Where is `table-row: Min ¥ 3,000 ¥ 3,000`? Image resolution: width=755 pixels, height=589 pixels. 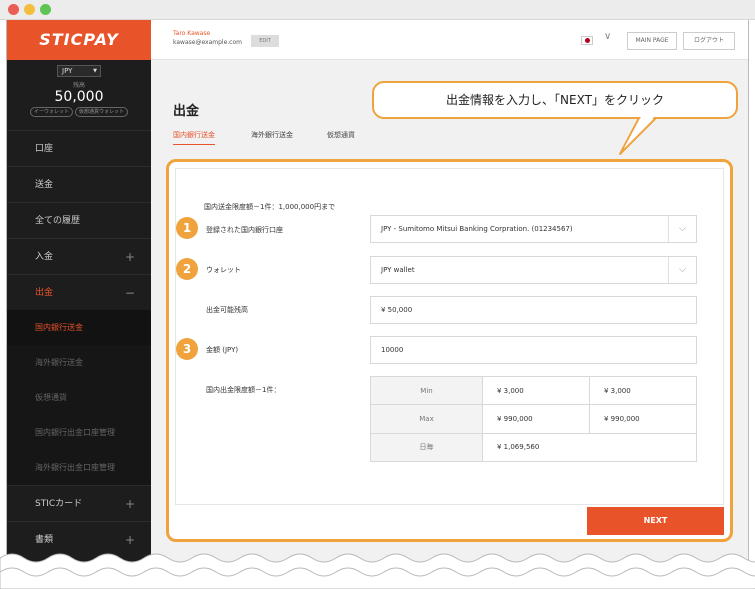 table-row: Min ¥ 3,000 ¥ 3,000 is located at coordinates (533, 390).